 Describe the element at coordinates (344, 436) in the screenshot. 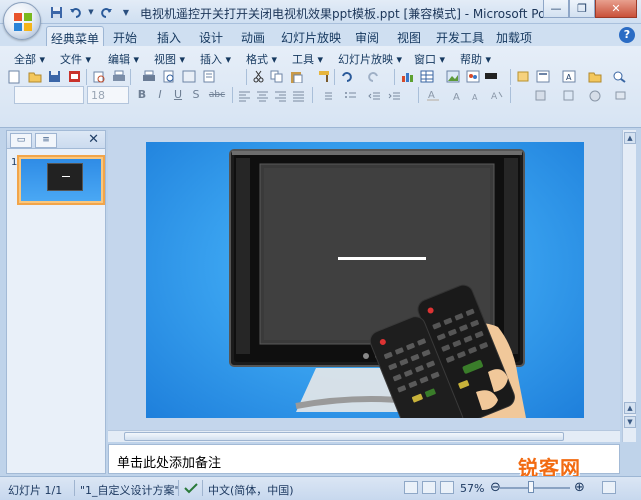

I see `horizontal-scroll-thumb` at that location.